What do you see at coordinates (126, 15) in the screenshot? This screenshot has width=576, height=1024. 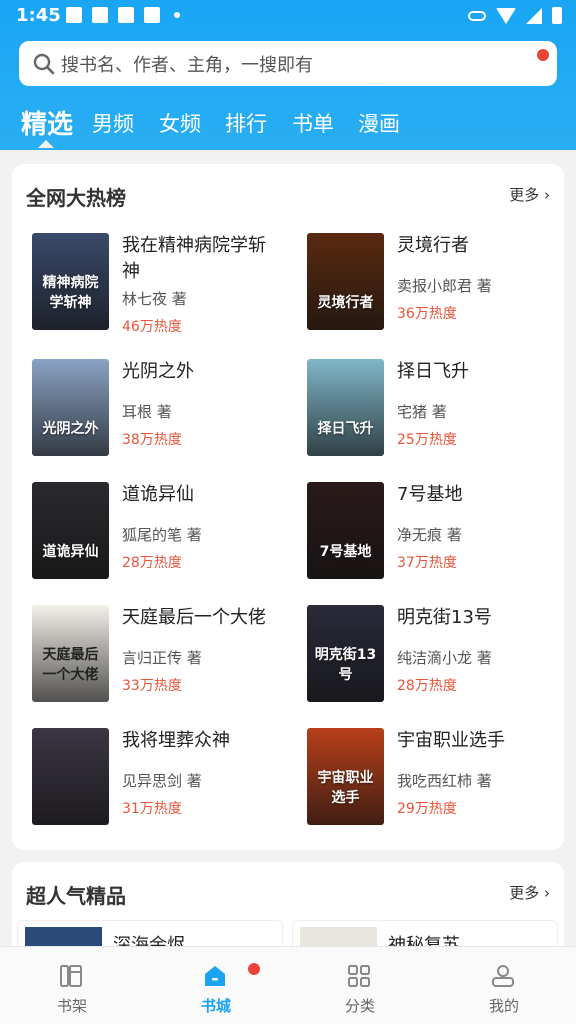 I see `dice-notification-icon` at bounding box center [126, 15].